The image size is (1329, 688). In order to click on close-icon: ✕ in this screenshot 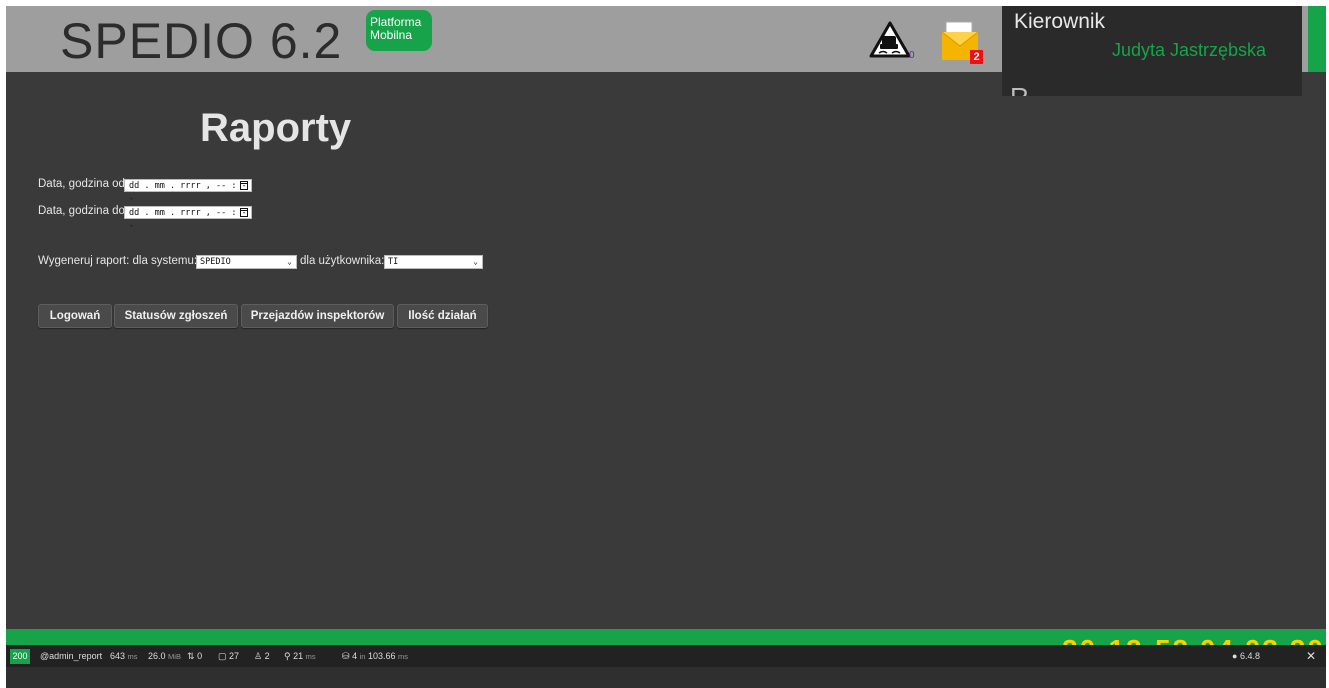, I will do `click(1311, 656)`.